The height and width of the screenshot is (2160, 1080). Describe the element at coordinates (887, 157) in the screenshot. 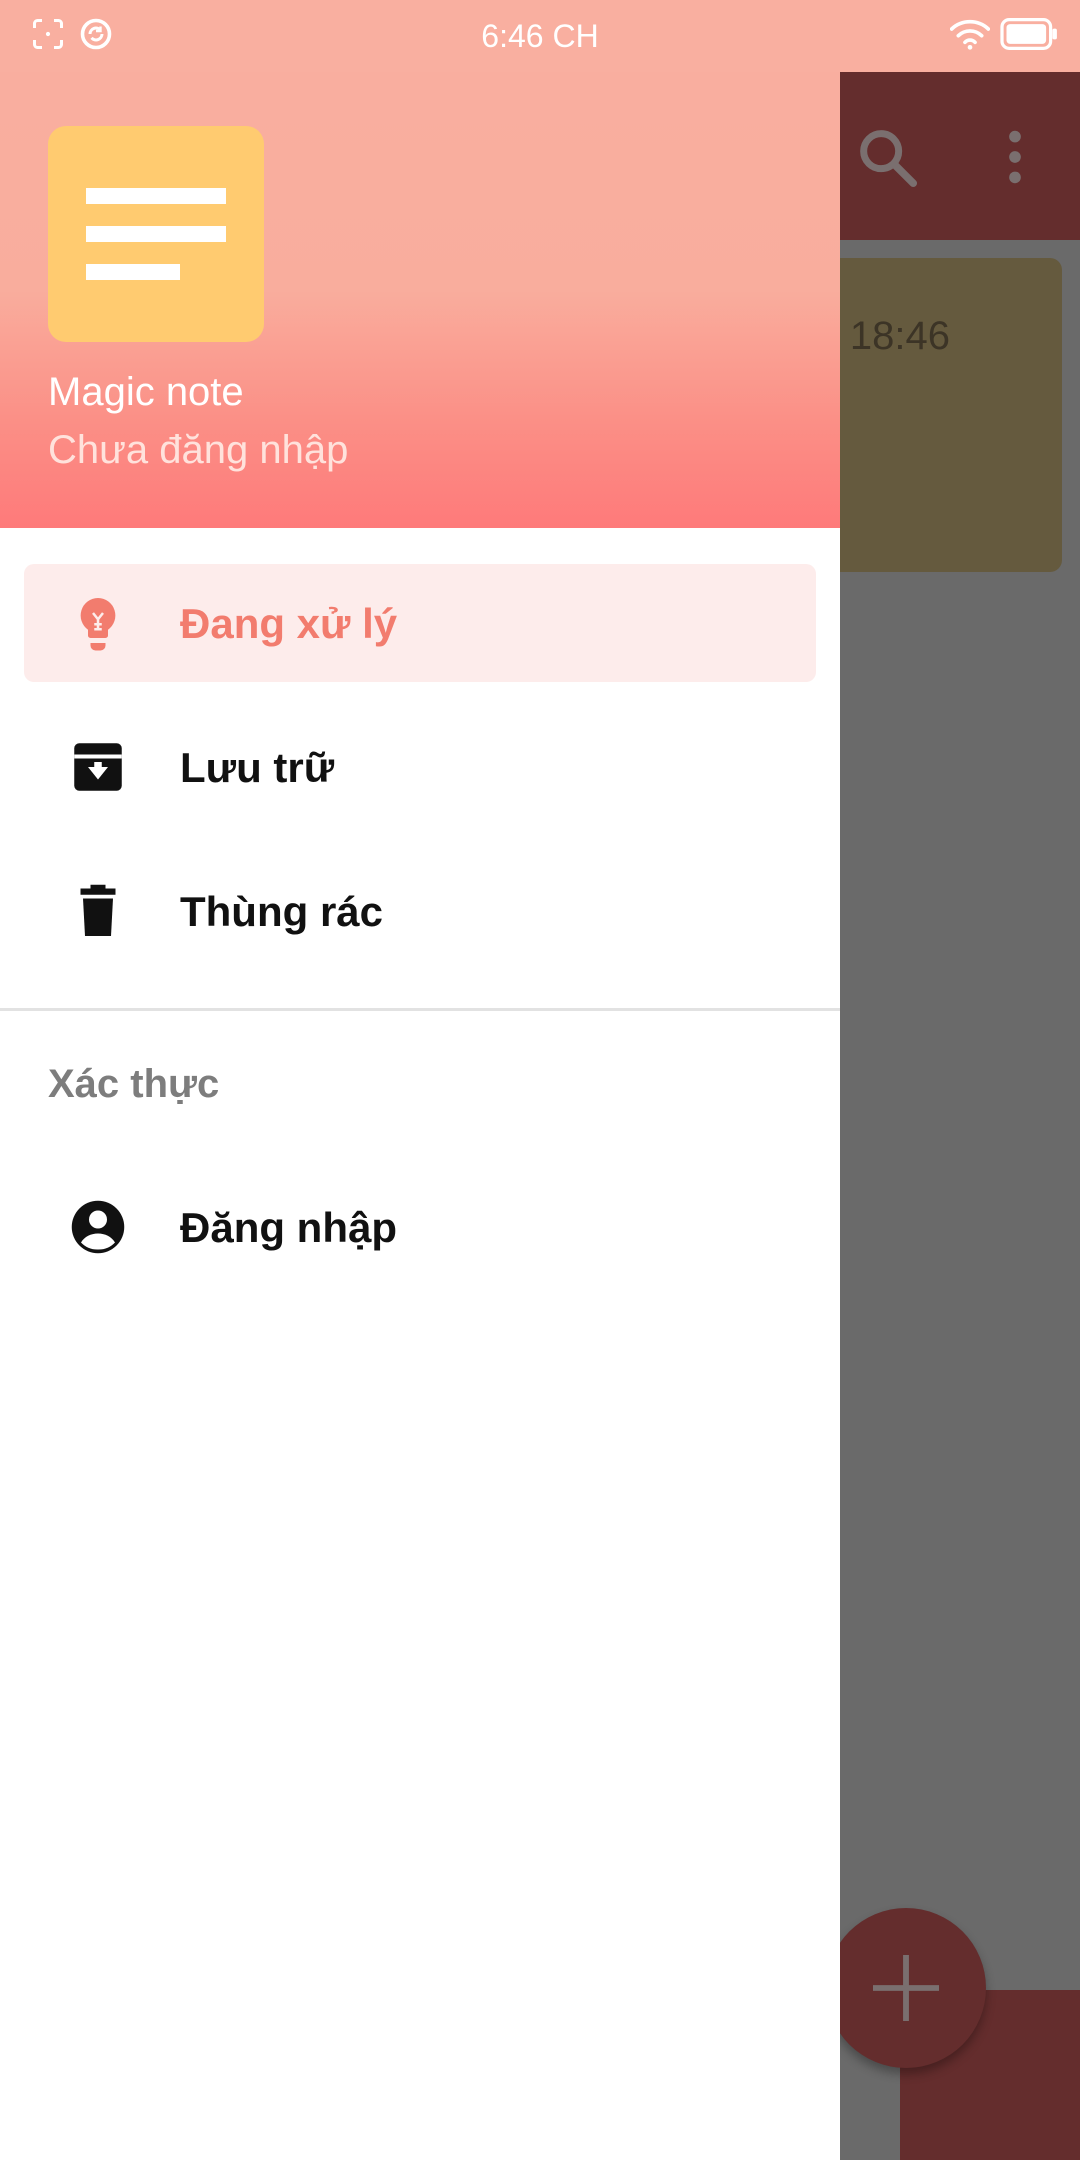

I see `search-icon` at that location.